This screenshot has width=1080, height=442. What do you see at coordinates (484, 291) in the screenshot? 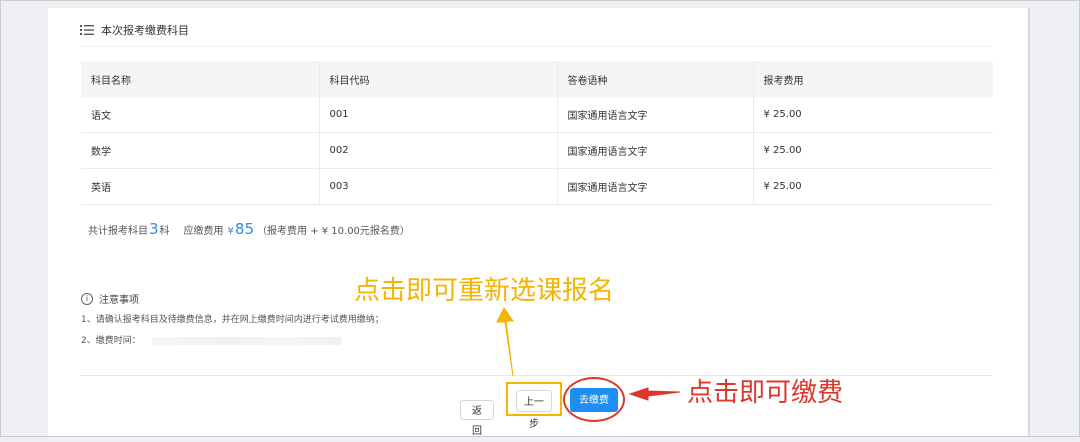
I see `prev-hint-annotation: 点击即可重新选课报名` at bounding box center [484, 291].